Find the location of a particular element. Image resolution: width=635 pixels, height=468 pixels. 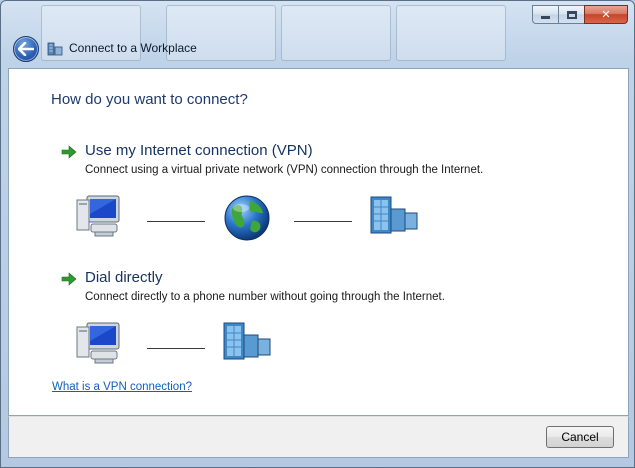

back-arrow-icon is located at coordinates (26, 49).